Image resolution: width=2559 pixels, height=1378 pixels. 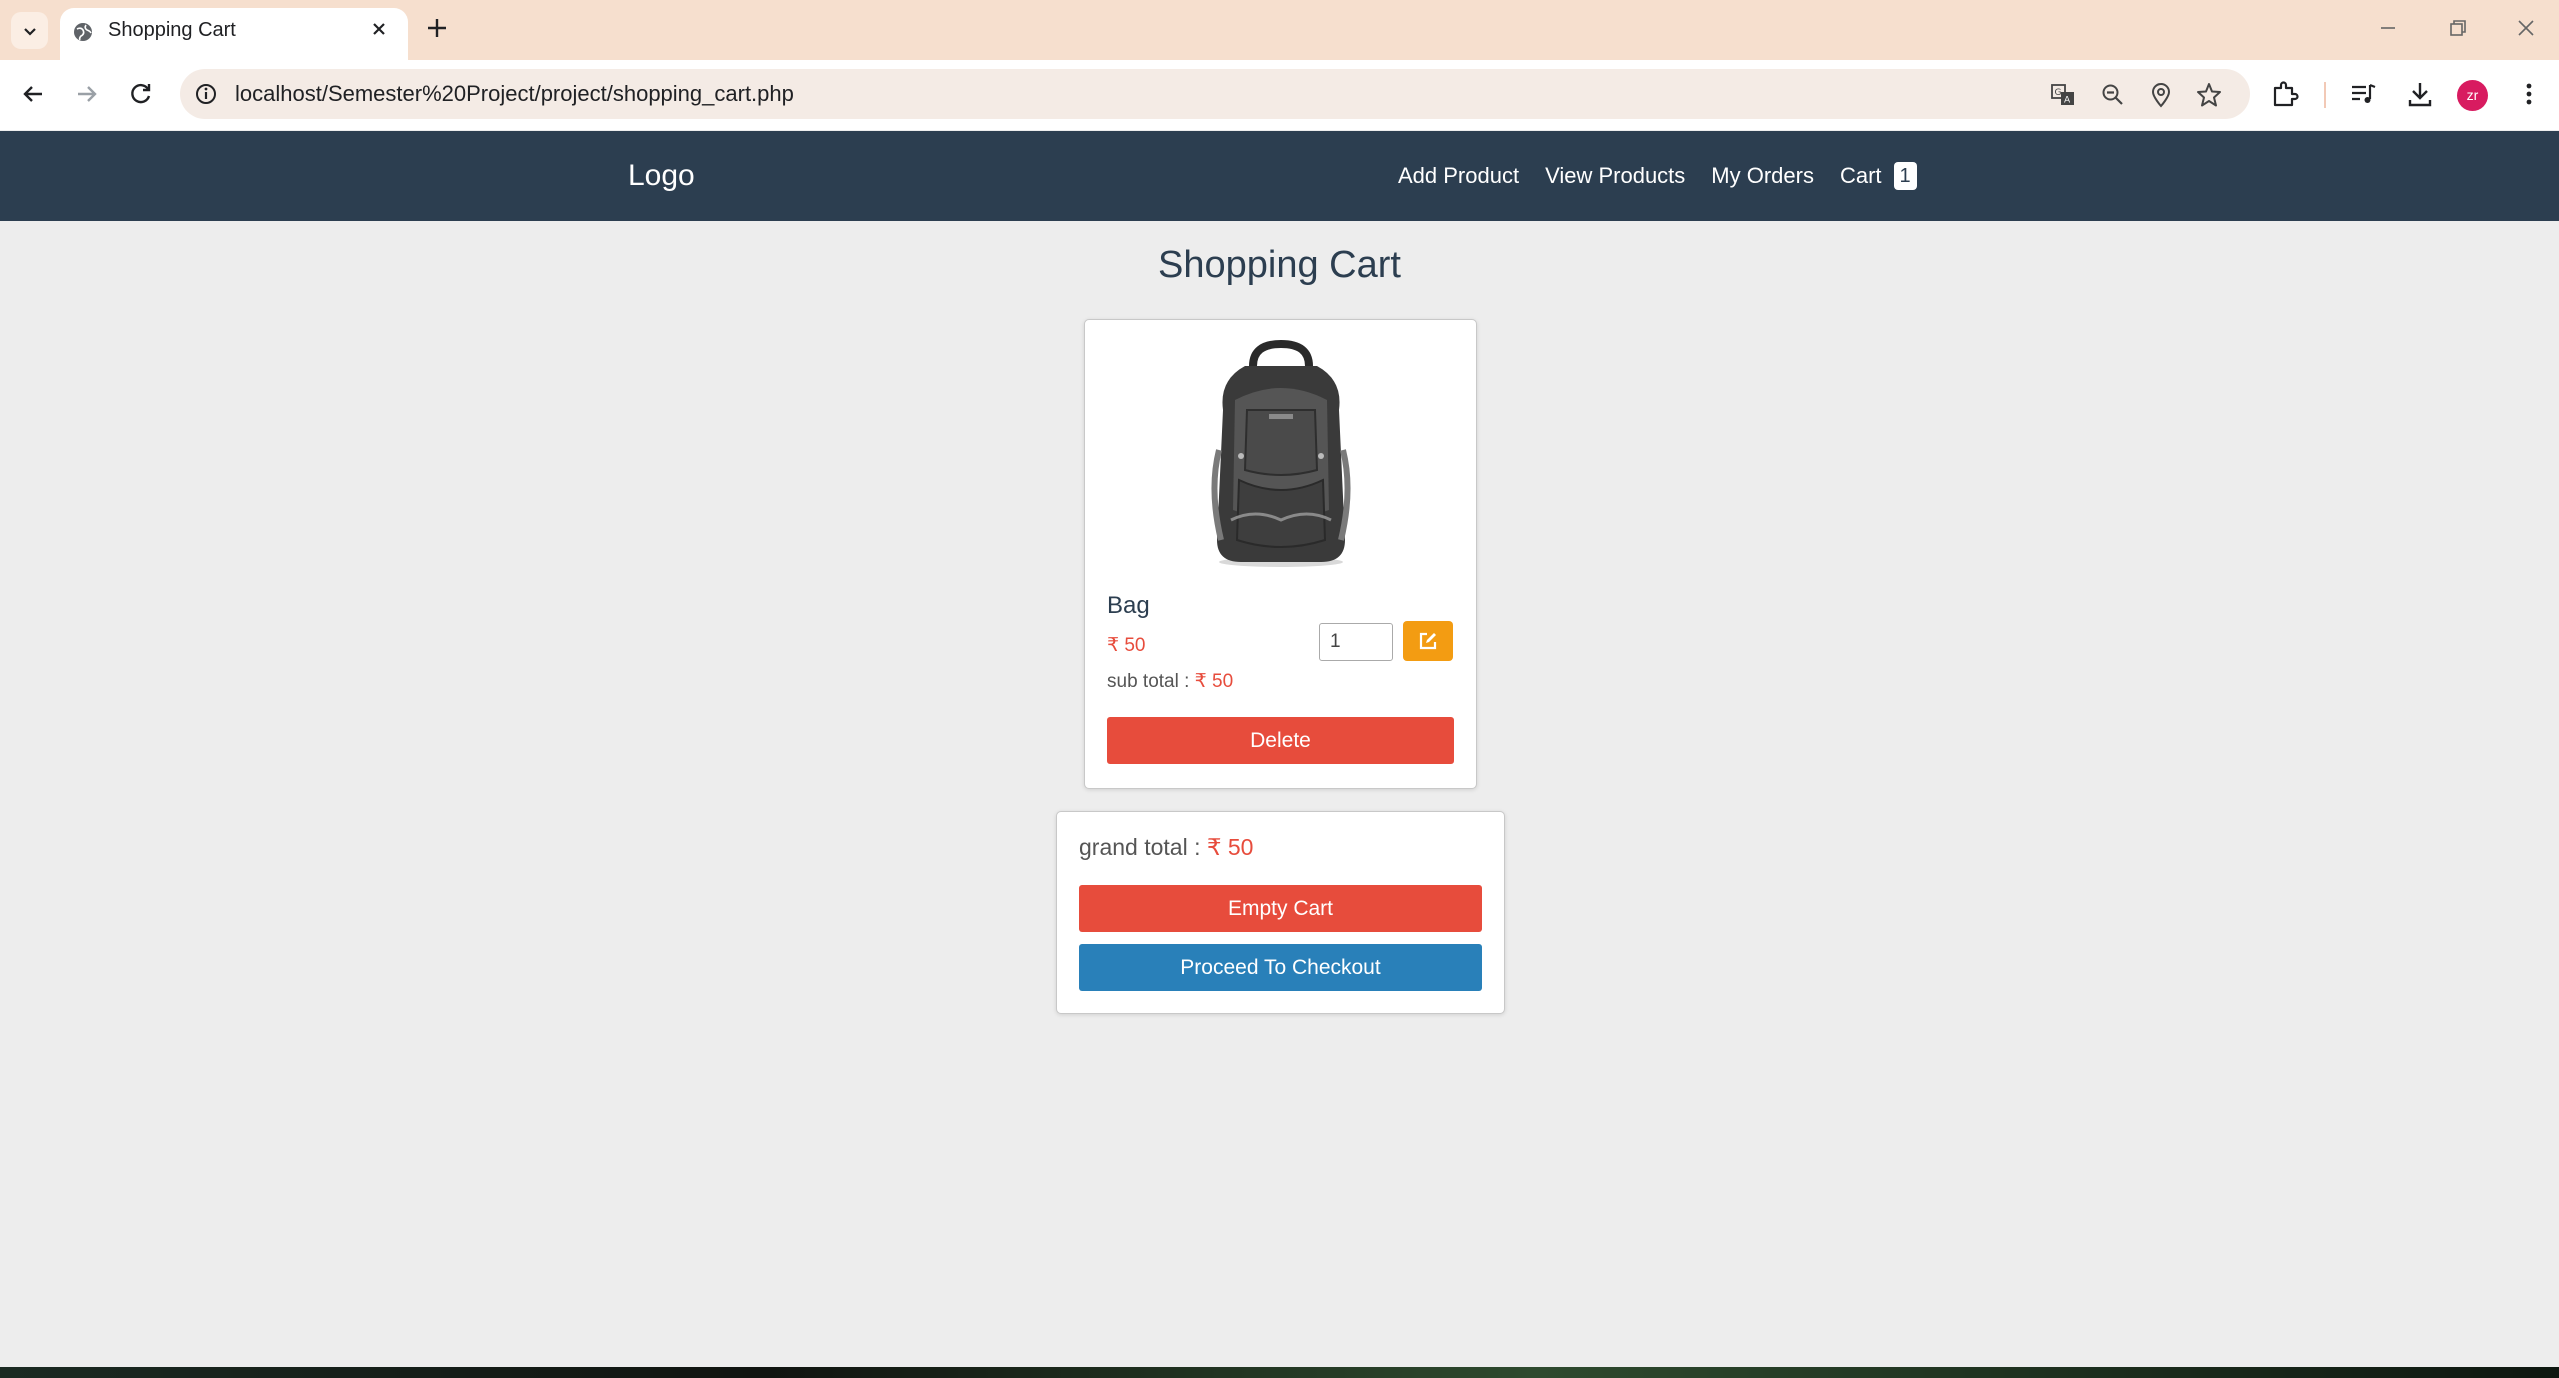 I want to click on browser-tab-strip: Shopping Cart, so click(x=1279, y=30).